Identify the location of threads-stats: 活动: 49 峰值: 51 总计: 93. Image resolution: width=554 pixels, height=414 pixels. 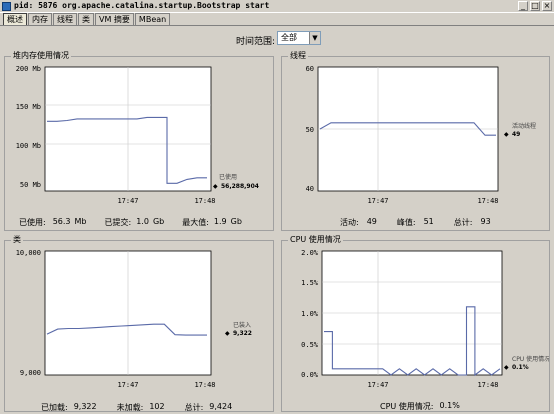
(415, 222).